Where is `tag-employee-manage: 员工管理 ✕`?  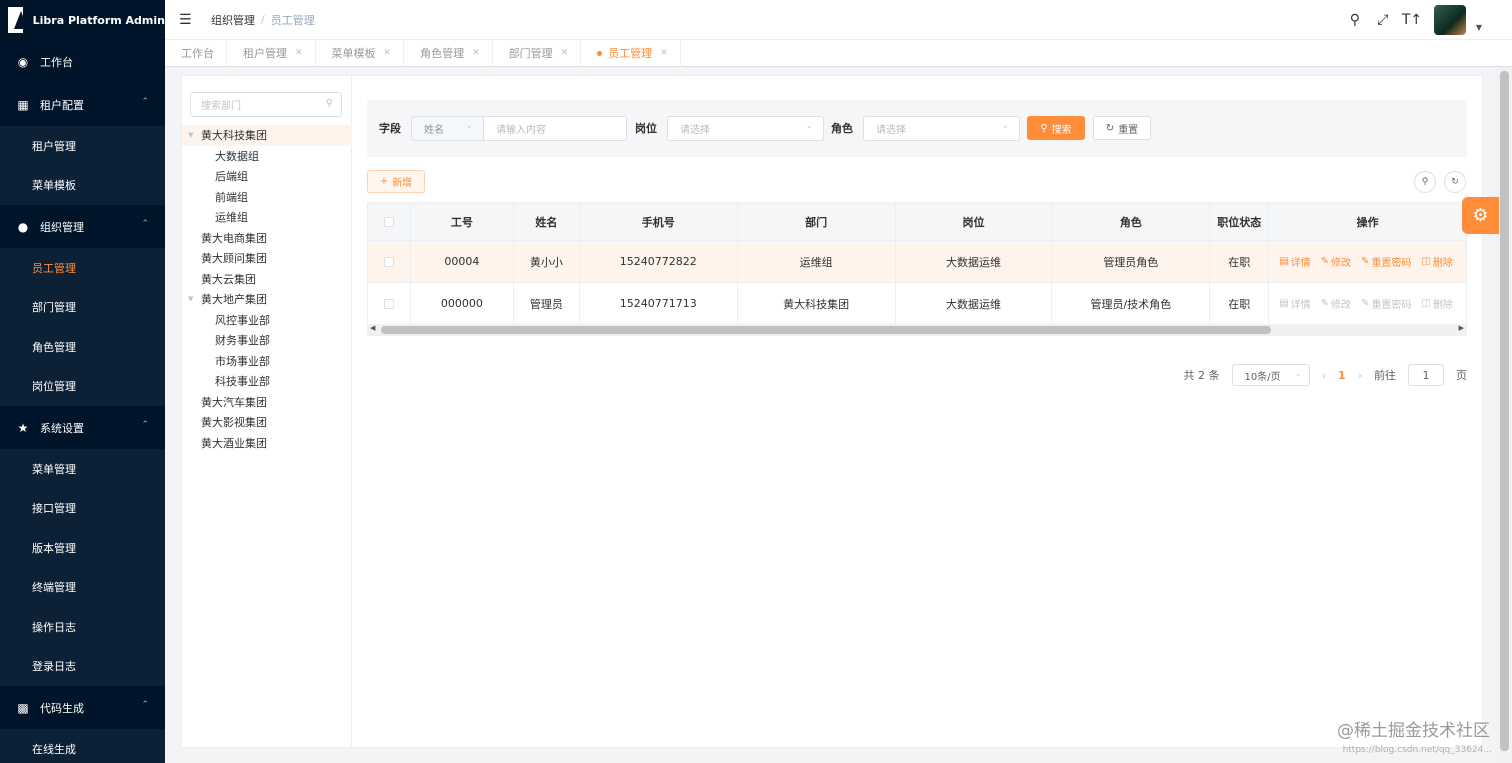
tag-employee-manage: 员工管理 ✕ is located at coordinates (631, 53).